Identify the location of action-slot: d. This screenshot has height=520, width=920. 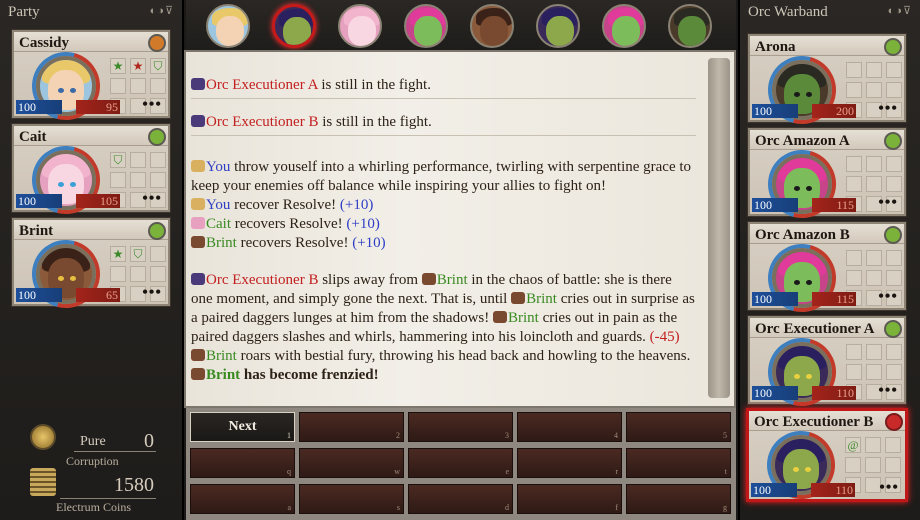
(460, 499).